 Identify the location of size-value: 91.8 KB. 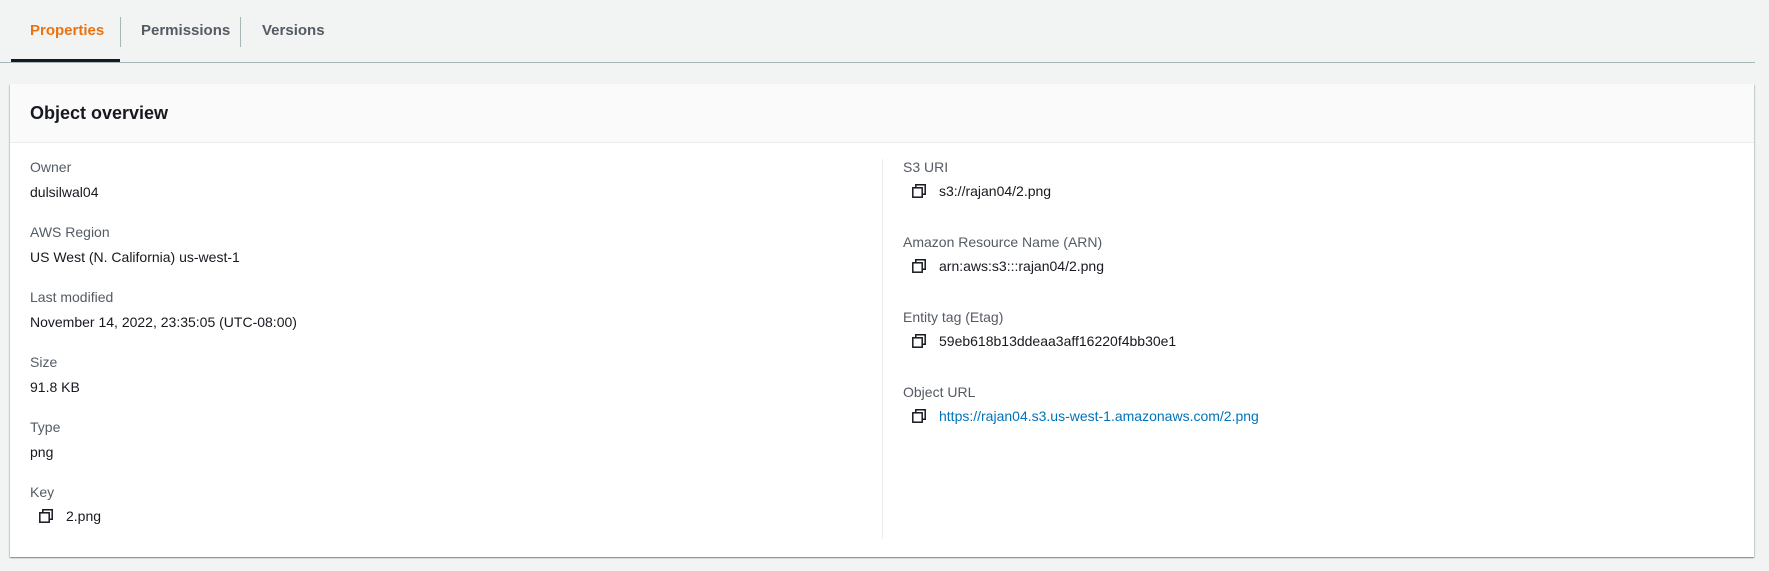
(55, 387).